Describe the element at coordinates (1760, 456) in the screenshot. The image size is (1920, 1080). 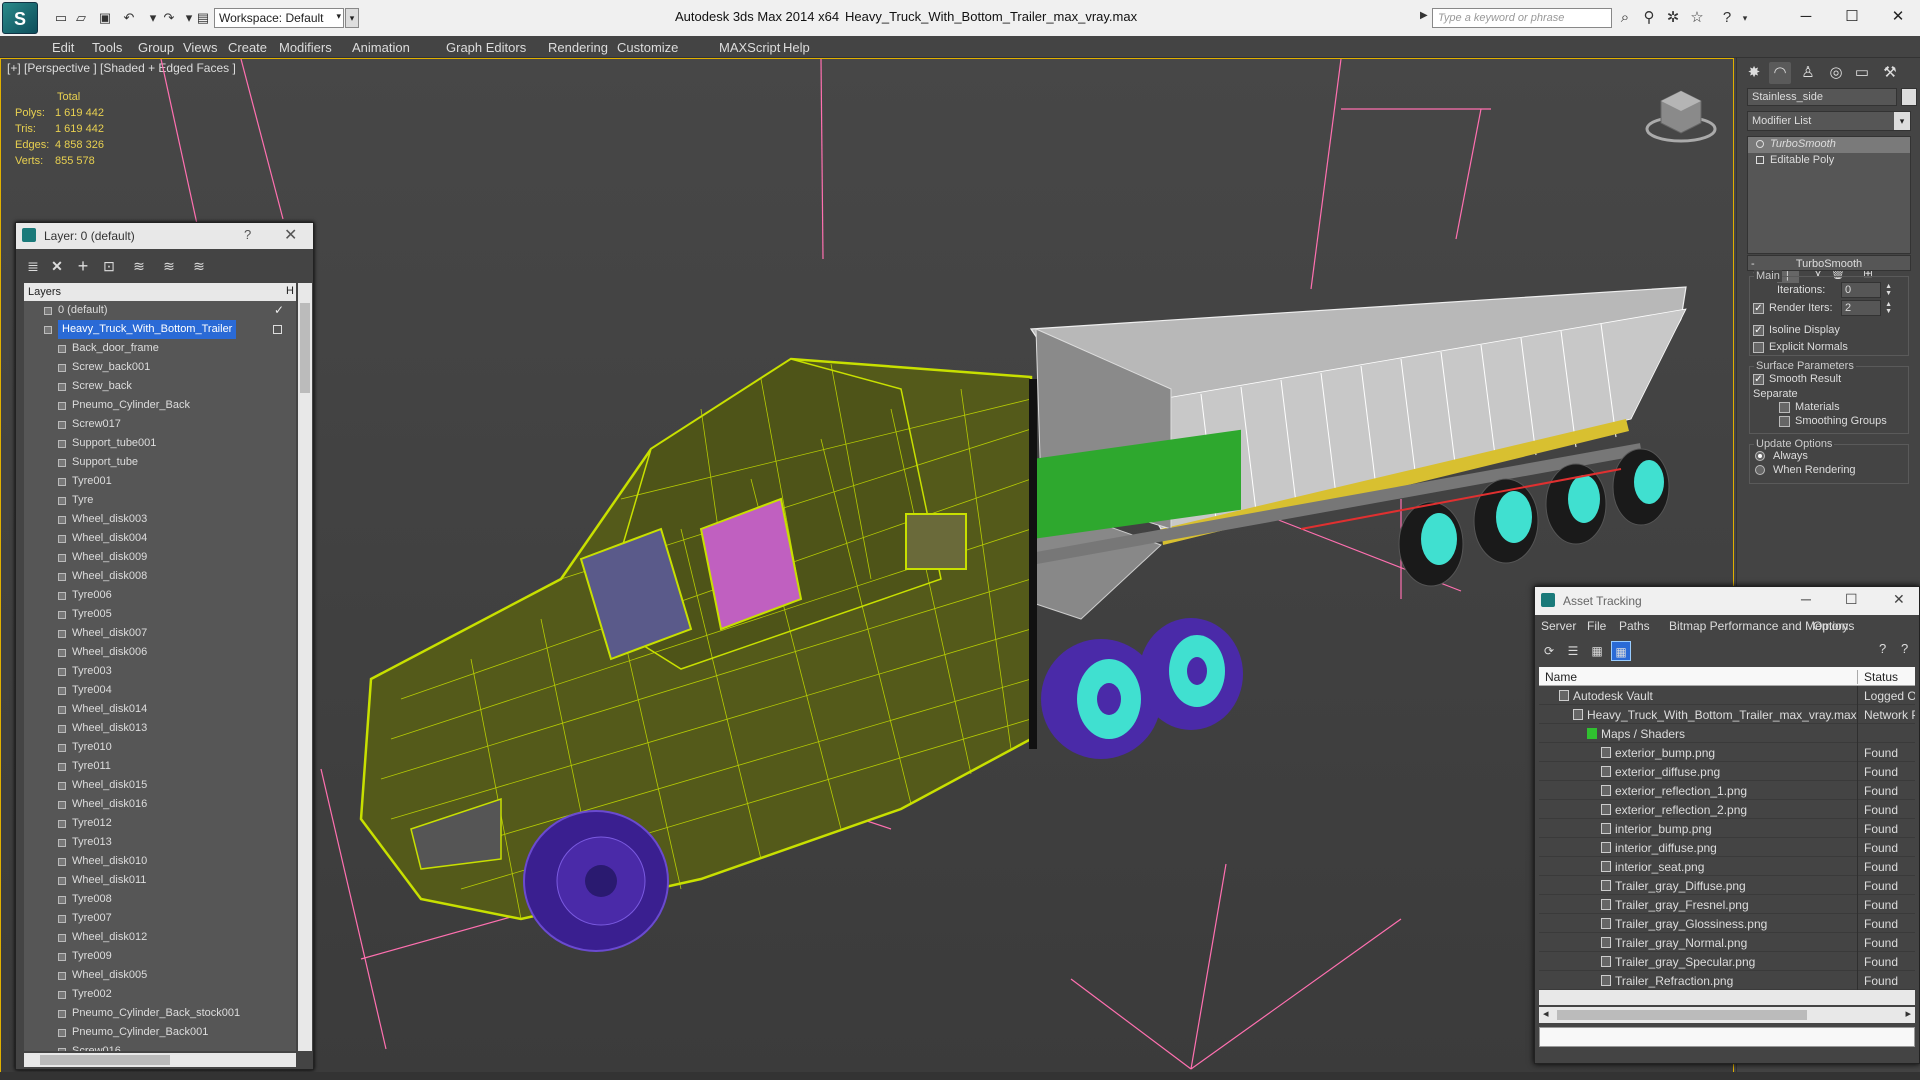
I see `always-radio` at that location.